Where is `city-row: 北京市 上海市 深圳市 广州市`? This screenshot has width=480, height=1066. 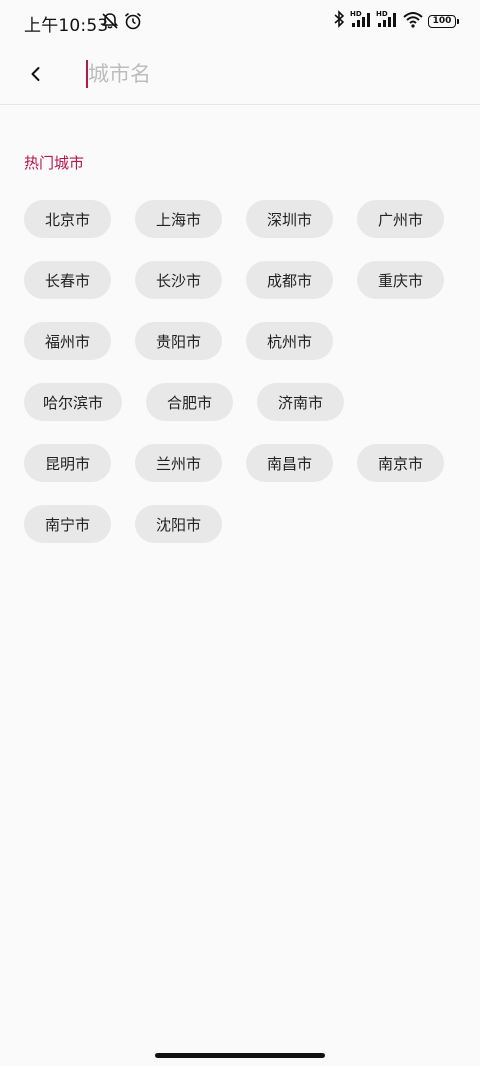
city-row: 北京市 上海市 深圳市 广州市 is located at coordinates (244, 219).